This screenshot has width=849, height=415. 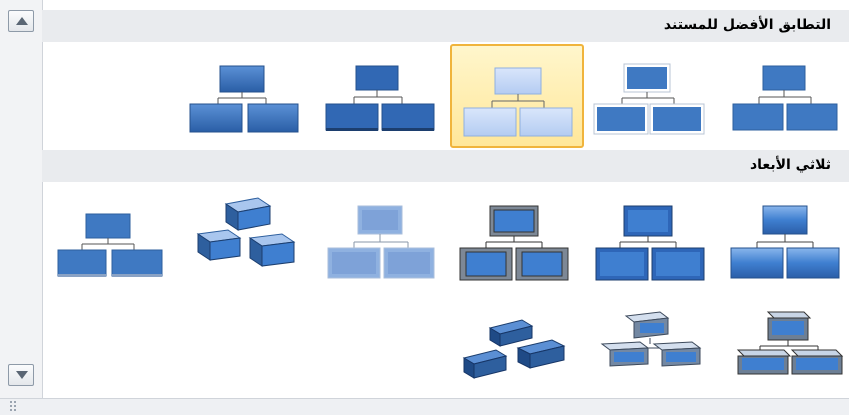 What do you see at coordinates (790, 165) in the screenshot?
I see `section-title: ثلاثي الأبعاد` at bounding box center [790, 165].